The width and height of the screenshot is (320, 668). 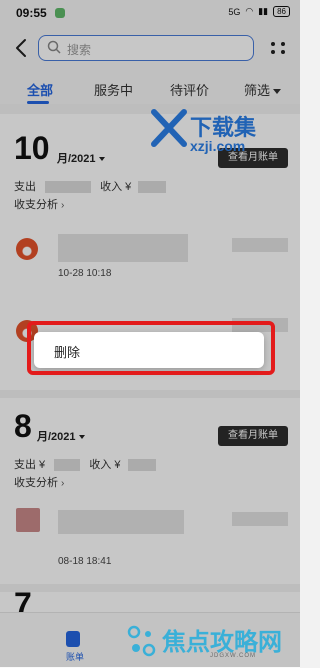 What do you see at coordinates (60, 13) in the screenshot?
I see `notification-icon` at bounding box center [60, 13].